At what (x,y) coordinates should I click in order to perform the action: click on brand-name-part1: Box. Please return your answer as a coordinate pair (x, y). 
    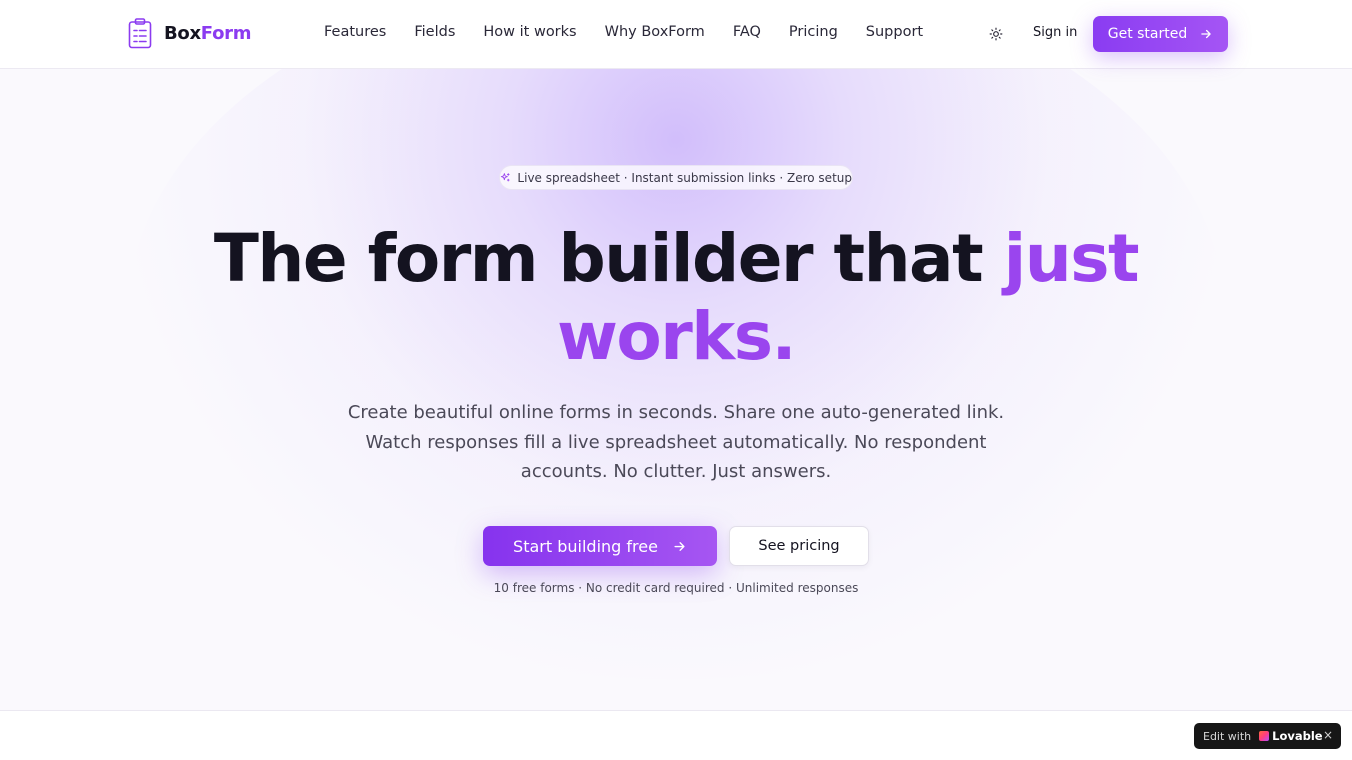
    Looking at the image, I should click on (182, 33).